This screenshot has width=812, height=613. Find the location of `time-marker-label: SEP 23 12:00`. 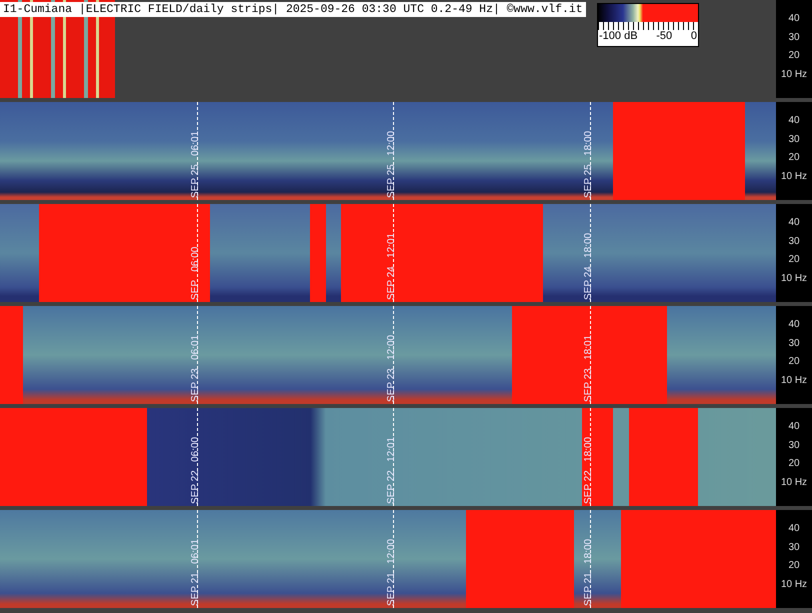

time-marker-label: SEP 23 12:00 is located at coordinates (392, 368).